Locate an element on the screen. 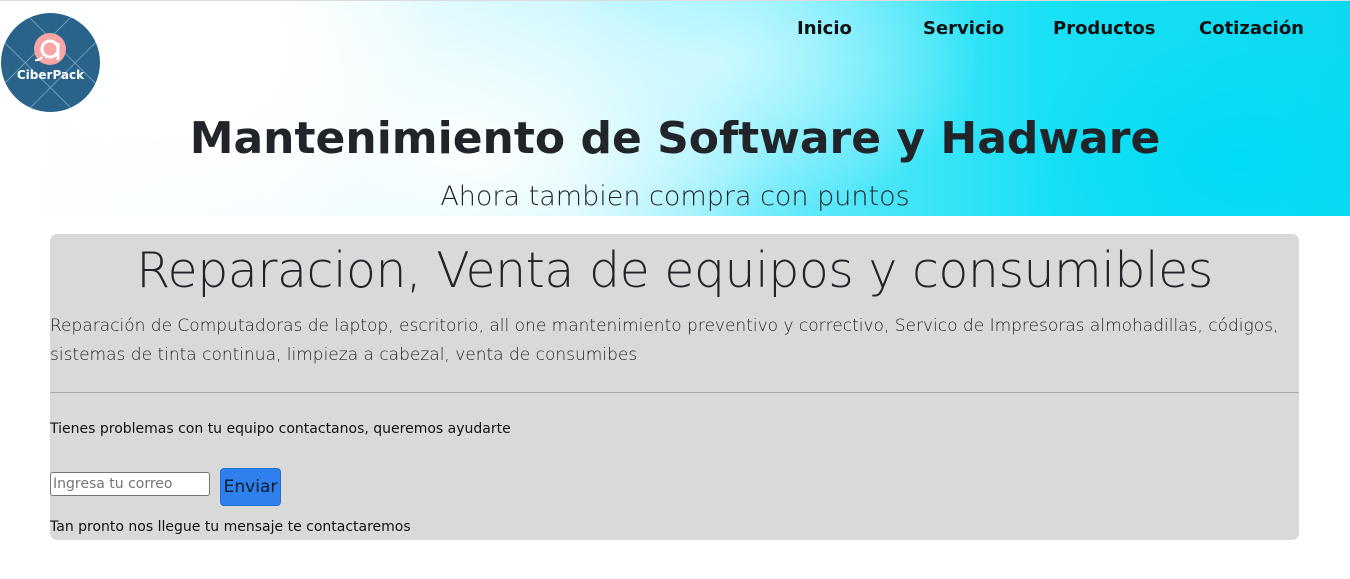 The image size is (1350, 579). nav-inicio: Inicio is located at coordinates (824, 28).